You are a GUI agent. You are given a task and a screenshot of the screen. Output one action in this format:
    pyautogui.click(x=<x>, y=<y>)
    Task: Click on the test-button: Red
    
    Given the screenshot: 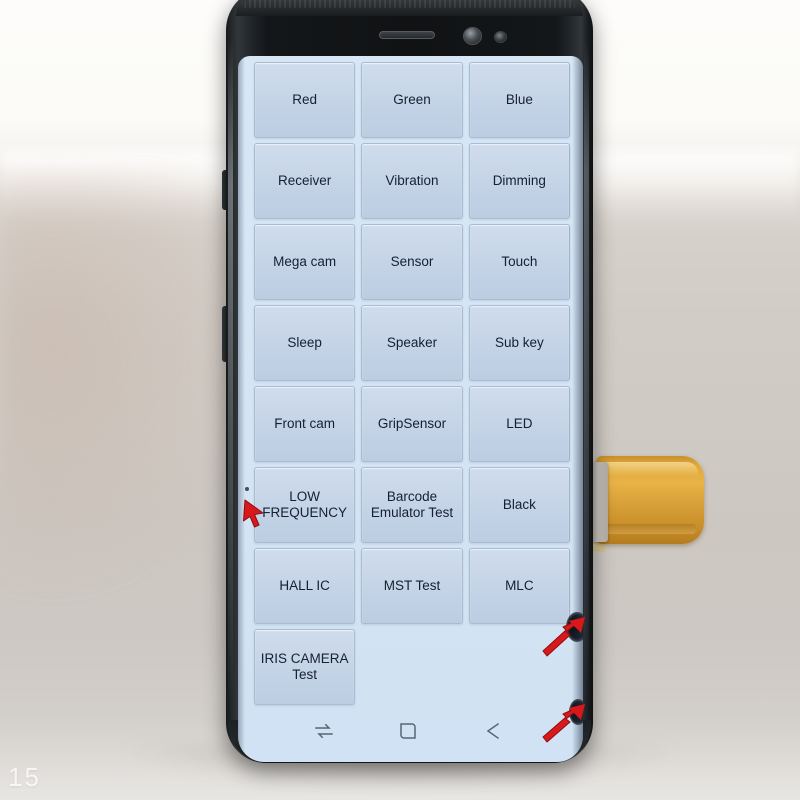 What is the action you would take?
    pyautogui.click(x=305, y=100)
    